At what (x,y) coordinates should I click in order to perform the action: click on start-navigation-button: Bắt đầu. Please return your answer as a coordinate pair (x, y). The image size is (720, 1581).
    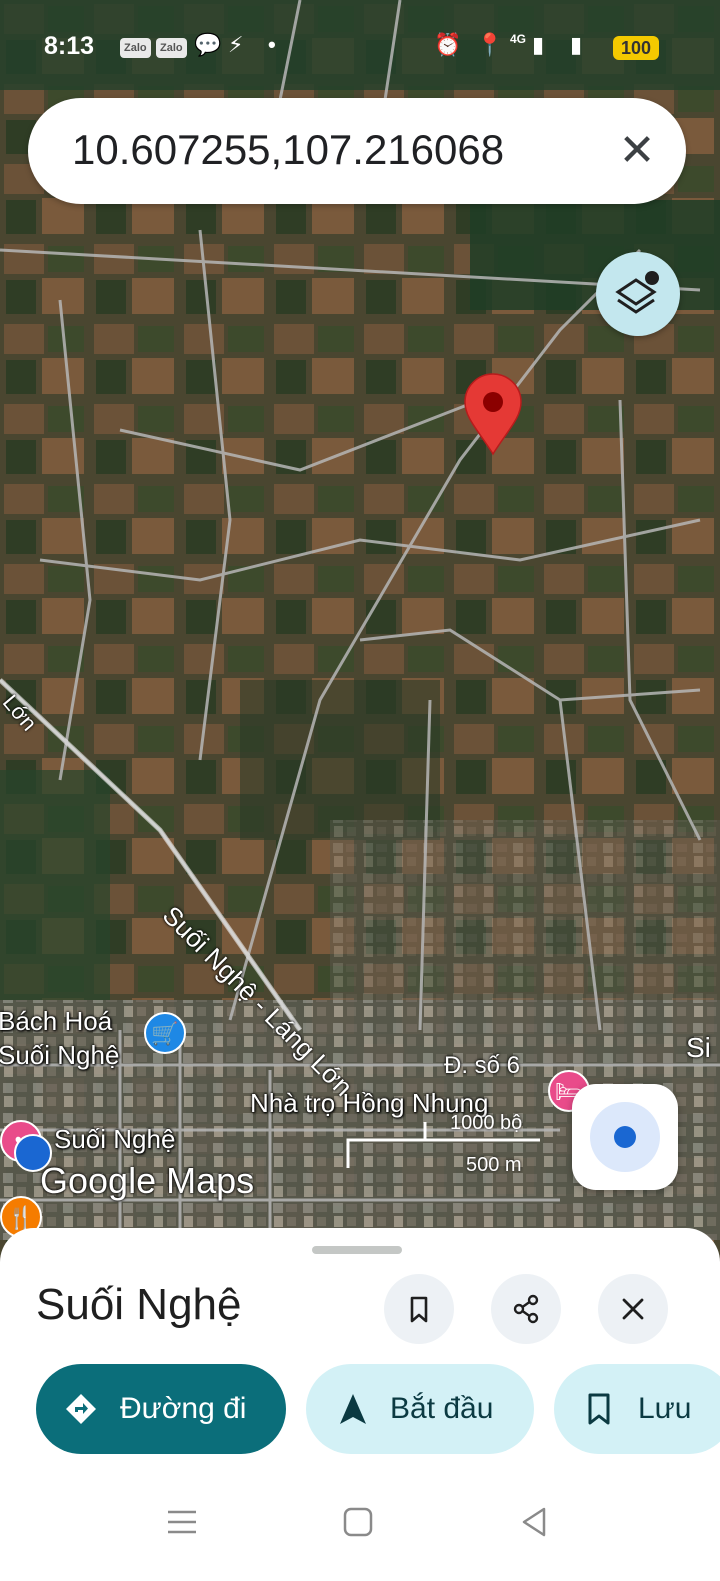
    Looking at the image, I should click on (420, 1409).